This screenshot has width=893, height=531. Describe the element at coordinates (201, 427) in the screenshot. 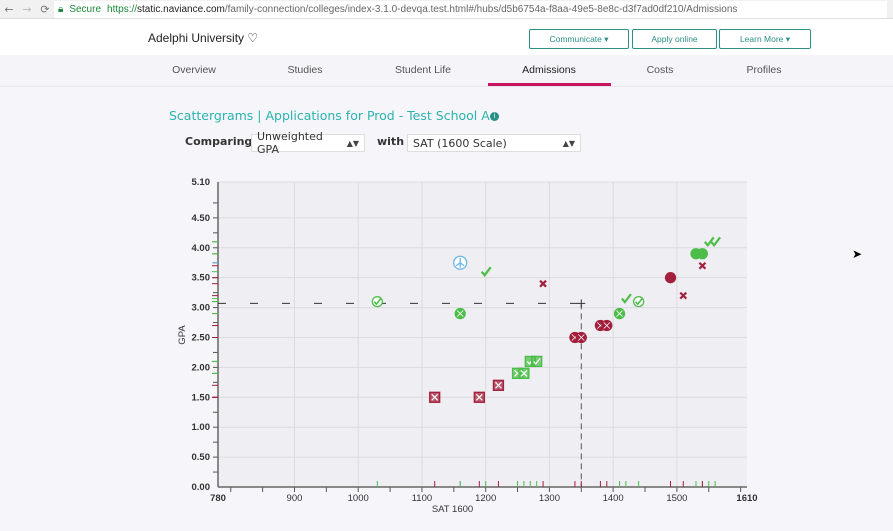

I see `y-tick-label: 1.00` at that location.